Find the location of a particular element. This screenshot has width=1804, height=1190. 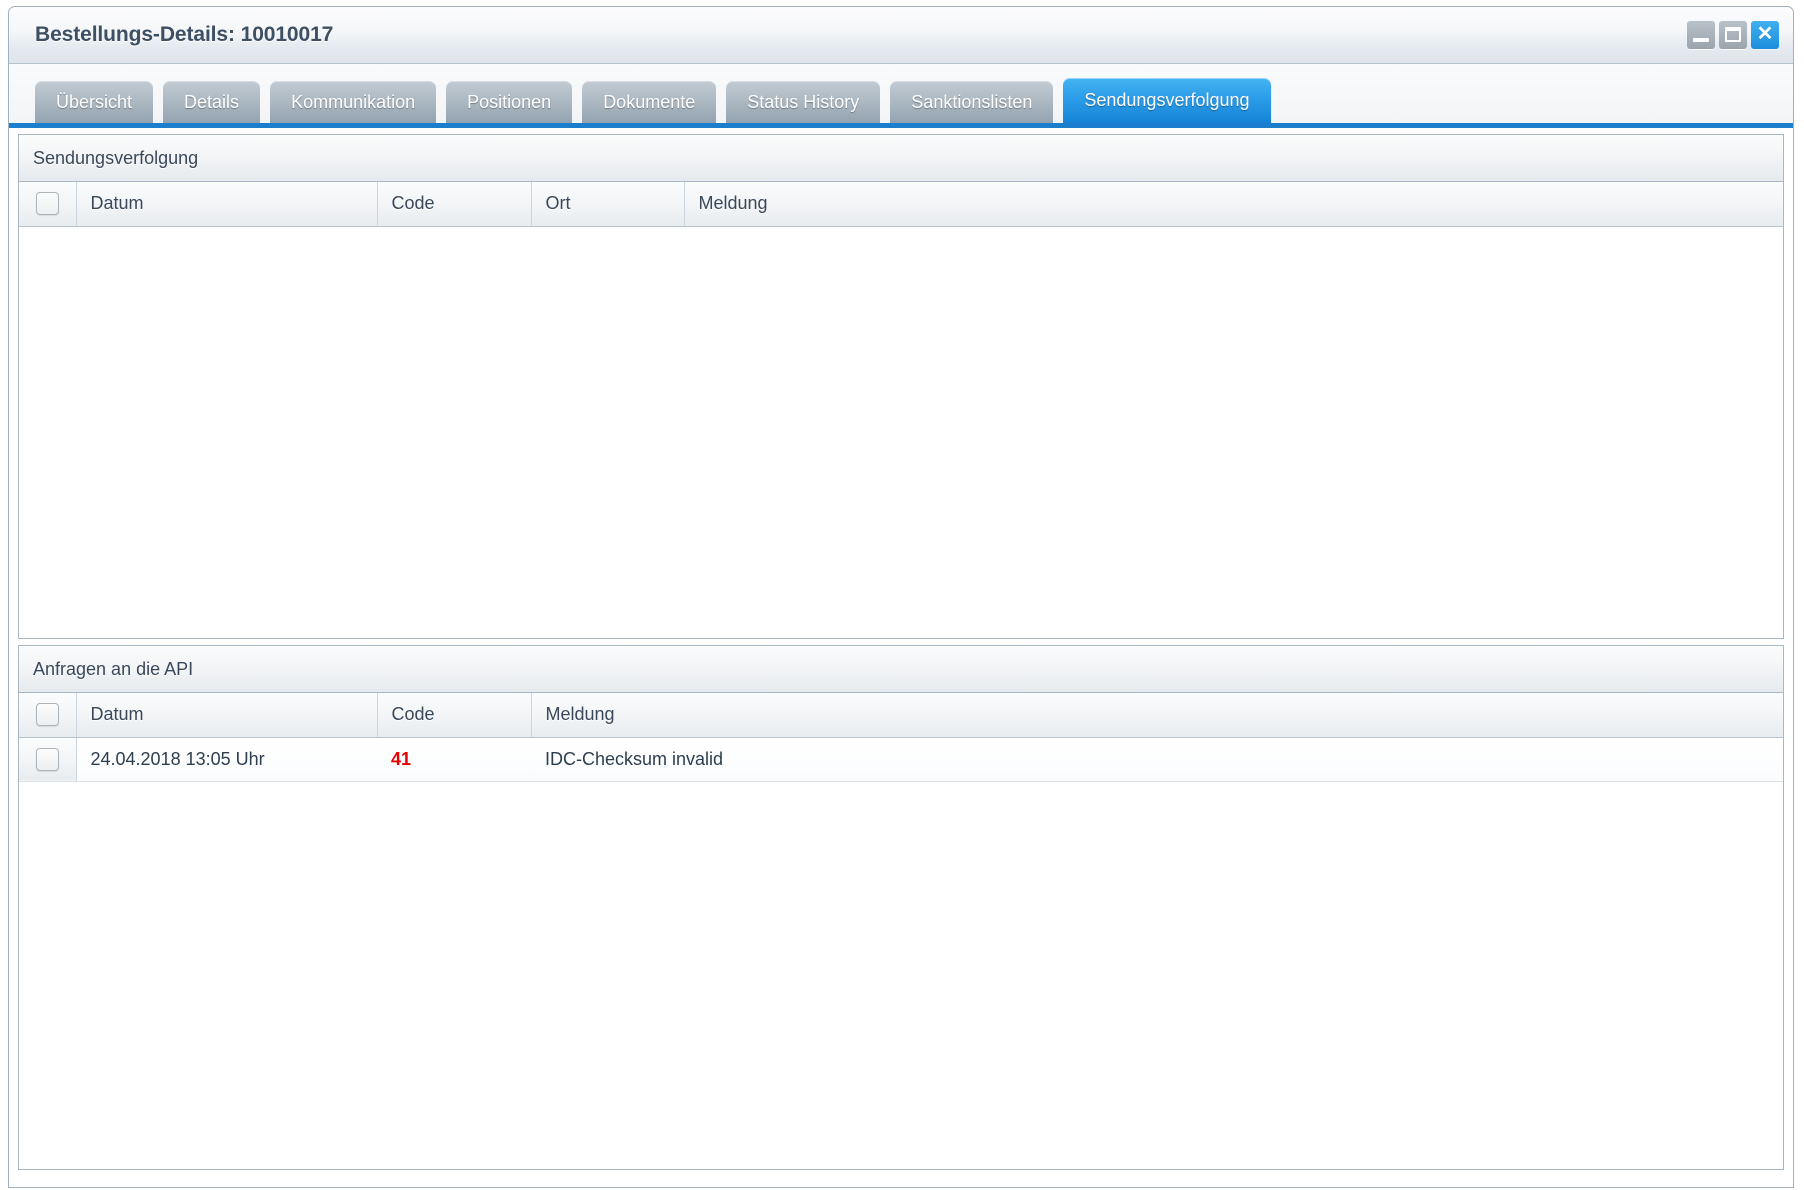

tracking-col-ort: Ort is located at coordinates (608, 204).